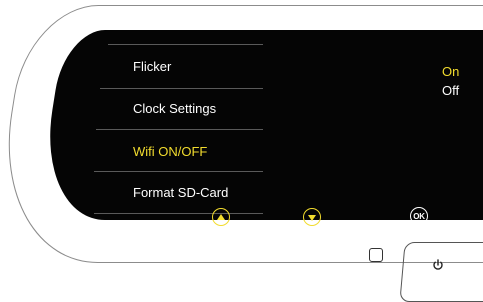 This screenshot has height=302, width=483. I want to click on option-on: On, so click(450, 71).